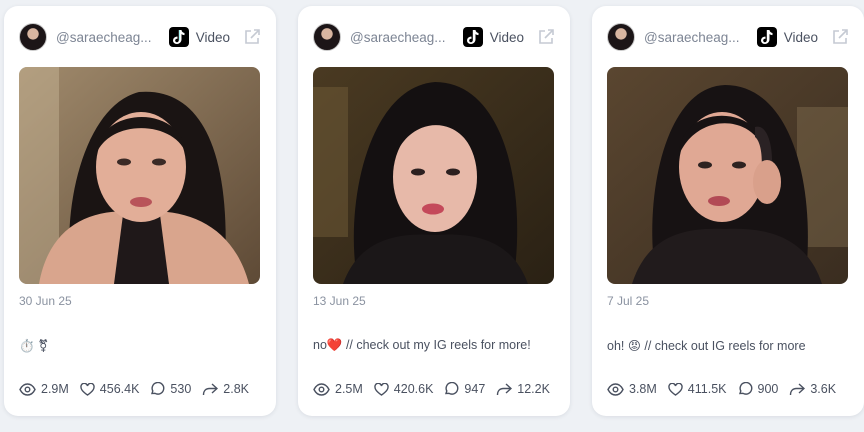 The height and width of the screenshot is (432, 864). What do you see at coordinates (236, 389) in the screenshot?
I see `shares-count: 2.8K` at bounding box center [236, 389].